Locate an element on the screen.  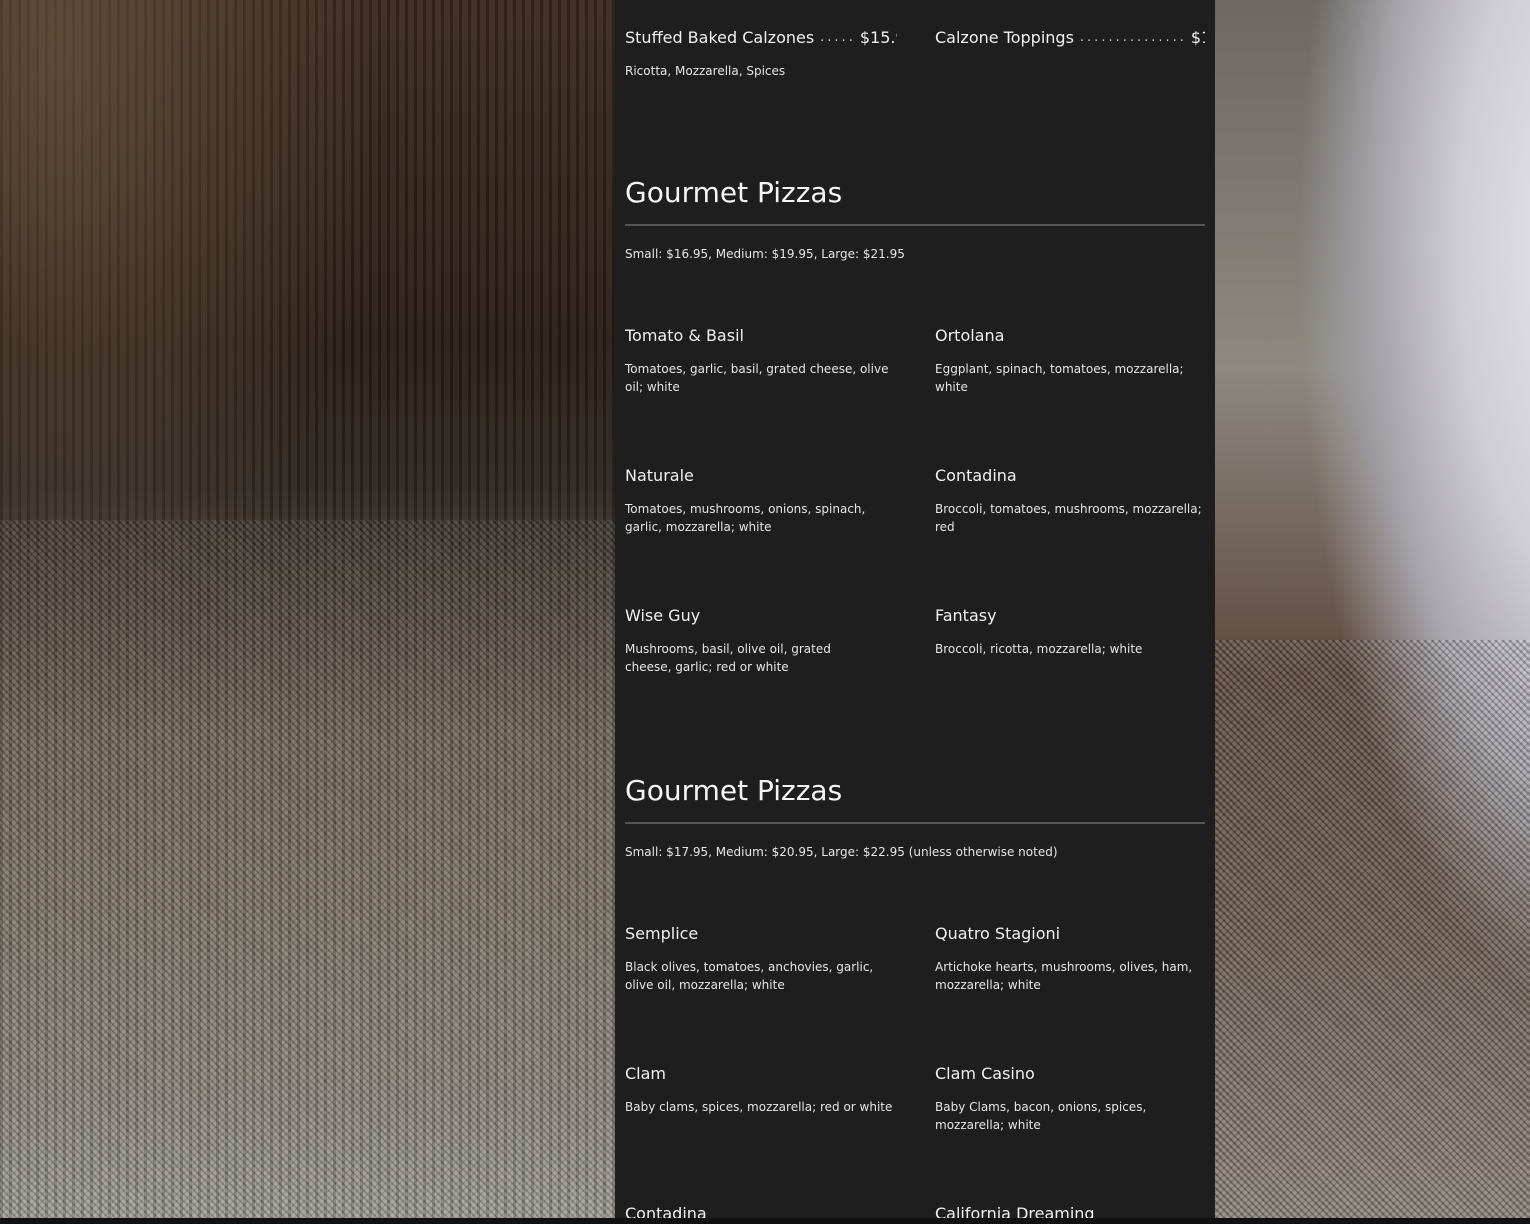
bottom-edge is located at coordinates (765, 1221).